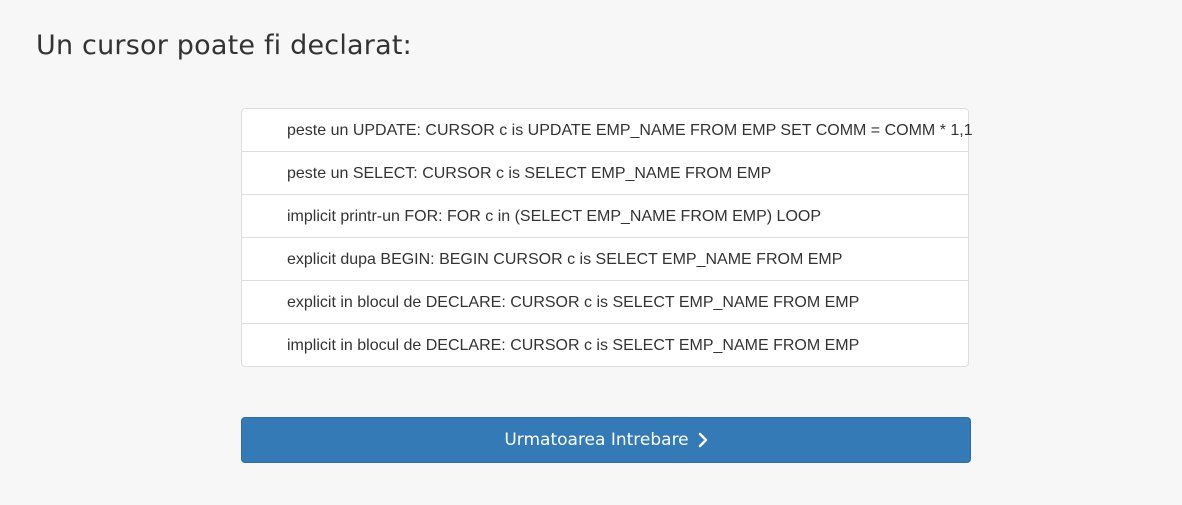 The image size is (1182, 505). Describe the element at coordinates (224, 45) in the screenshot. I see `question-title: Un cursor poate fi declarat:` at that location.